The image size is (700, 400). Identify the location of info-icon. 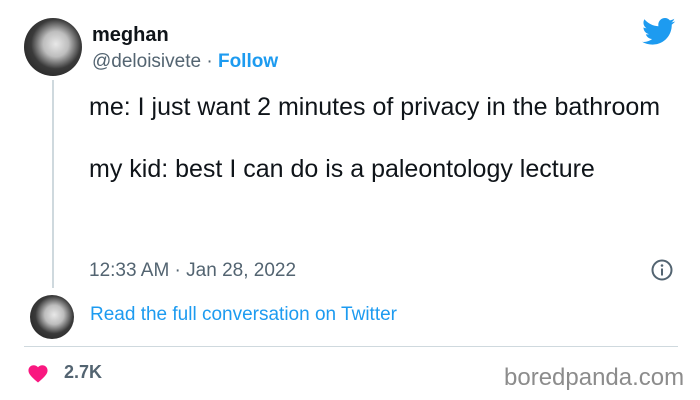
(662, 270).